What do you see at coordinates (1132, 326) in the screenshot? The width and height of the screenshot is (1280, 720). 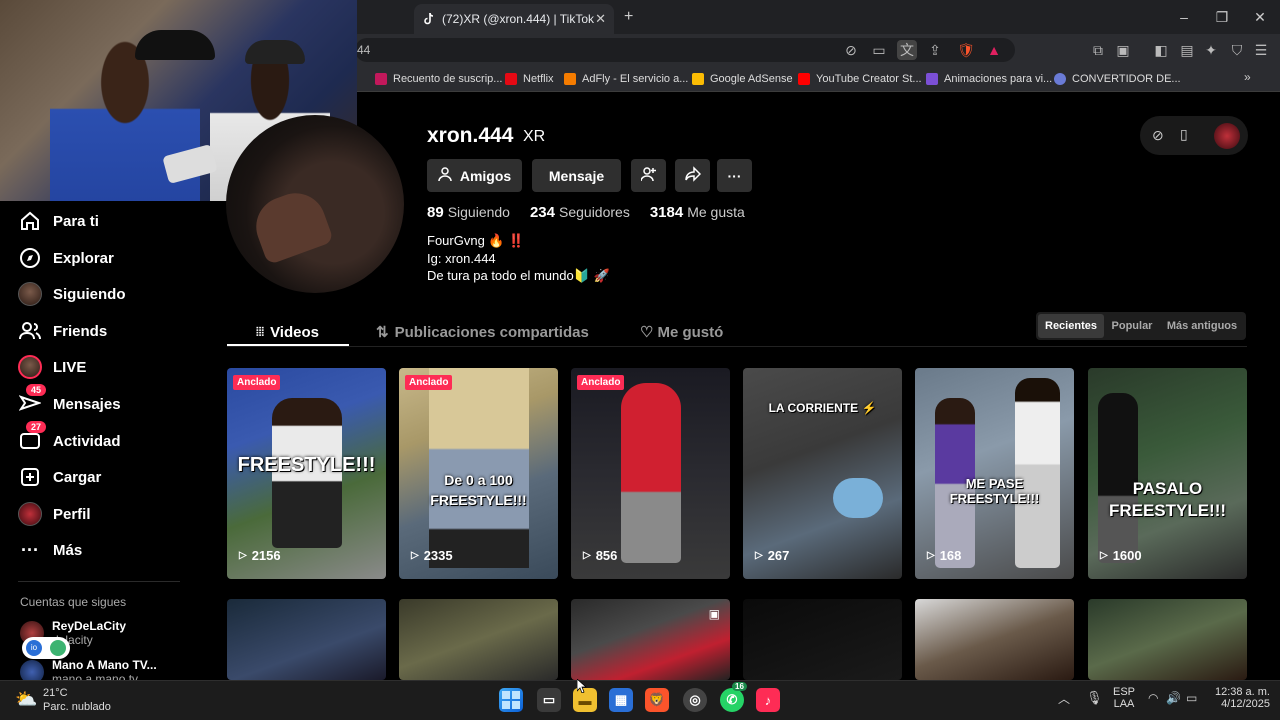 I see `sort-popular-button: Popular` at bounding box center [1132, 326].